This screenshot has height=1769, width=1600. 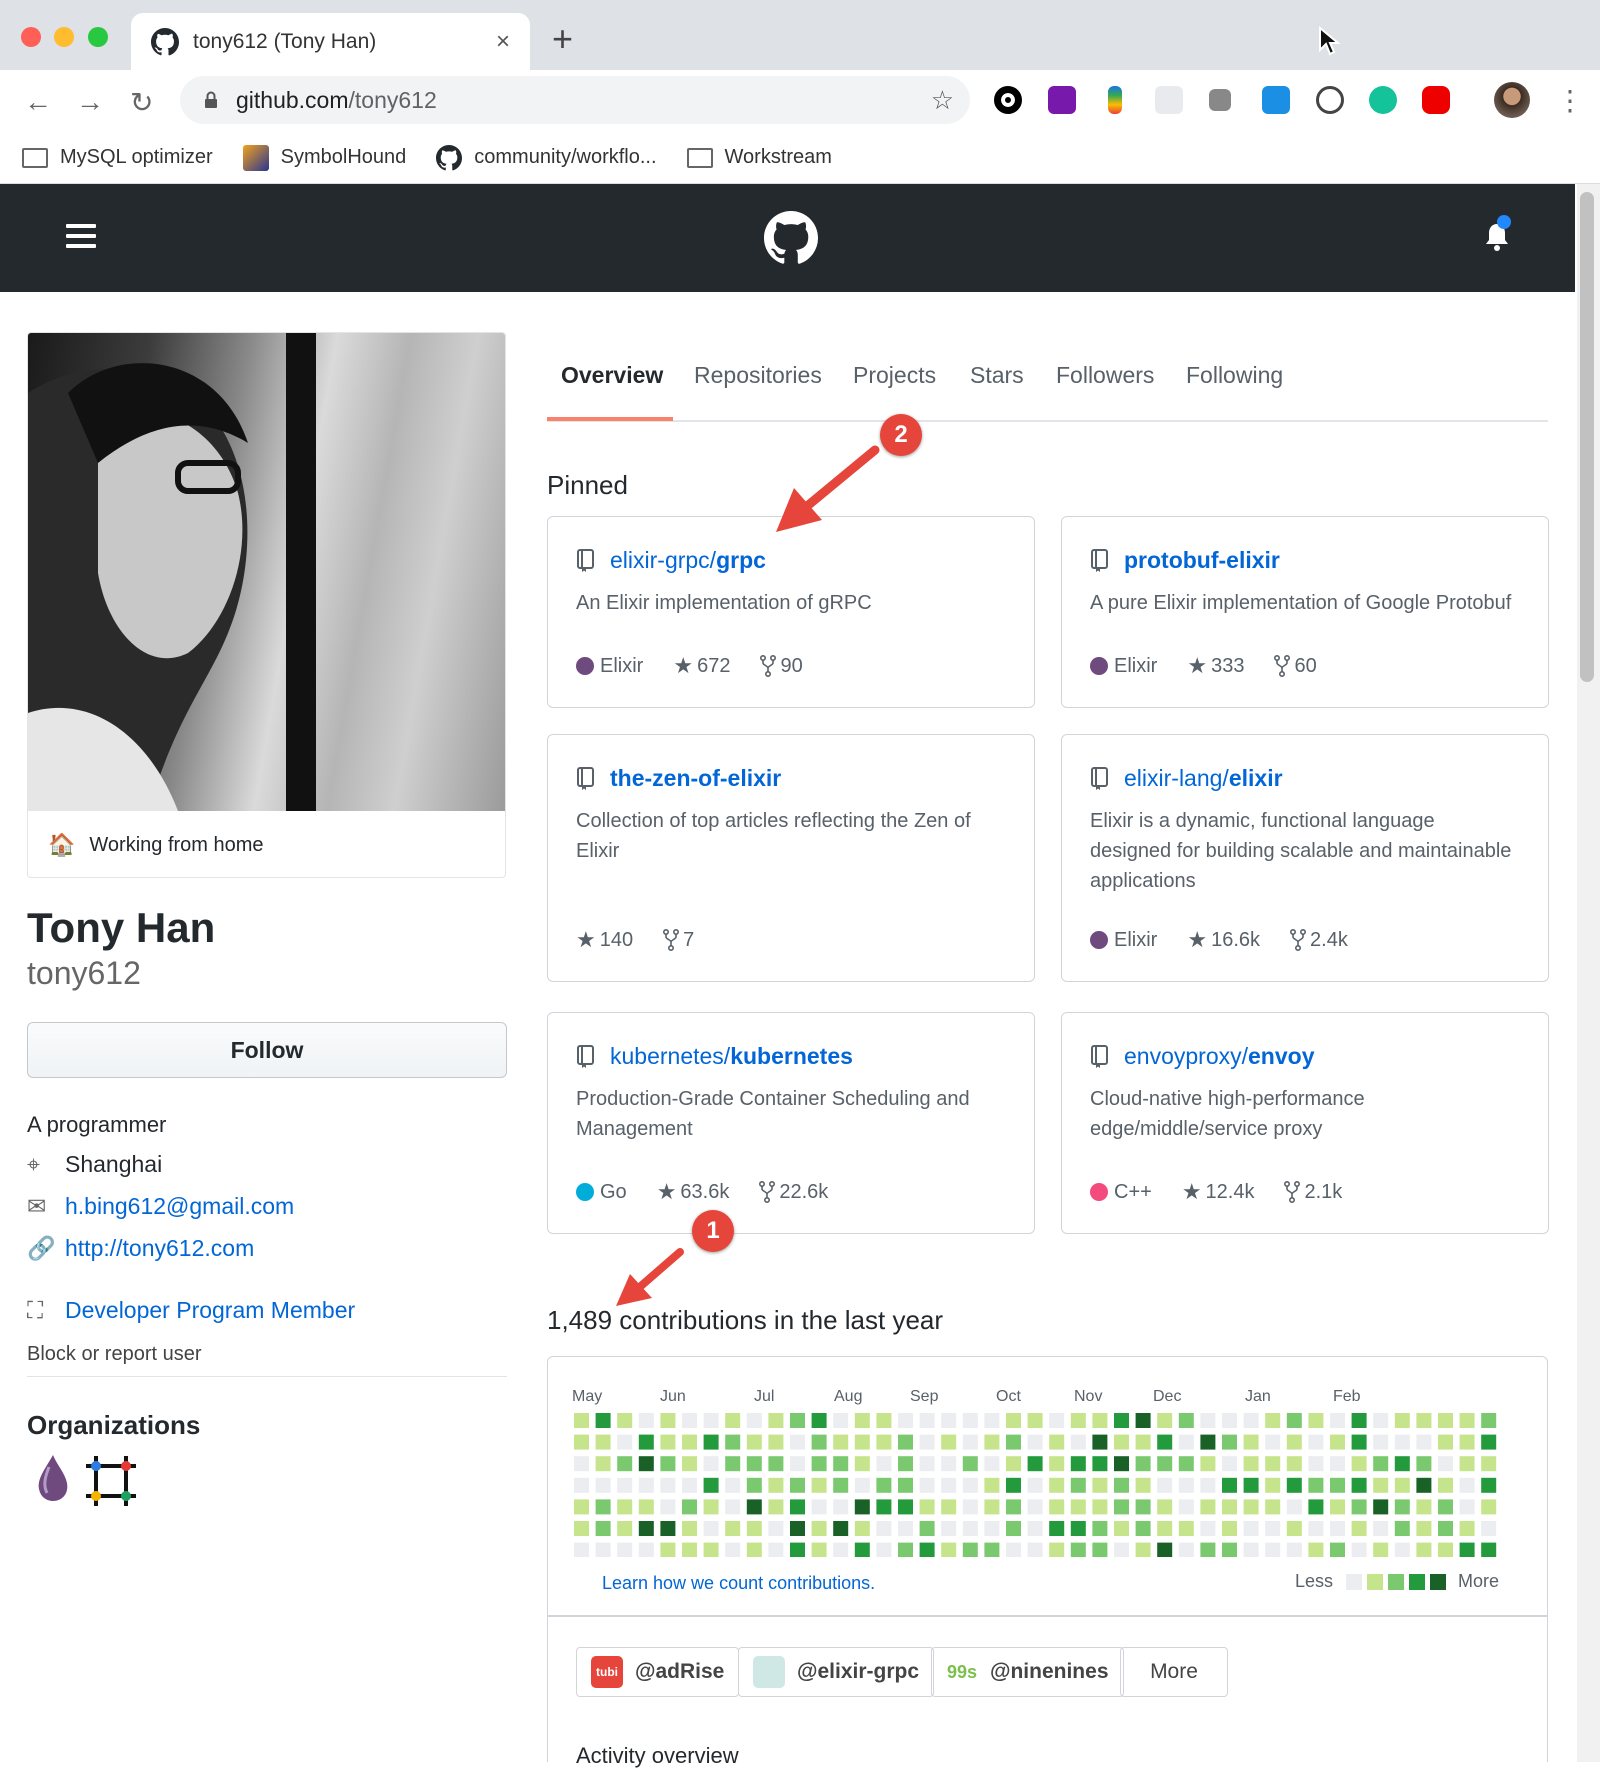 What do you see at coordinates (1062, 100) in the screenshot?
I see `onenote-extension-icon` at bounding box center [1062, 100].